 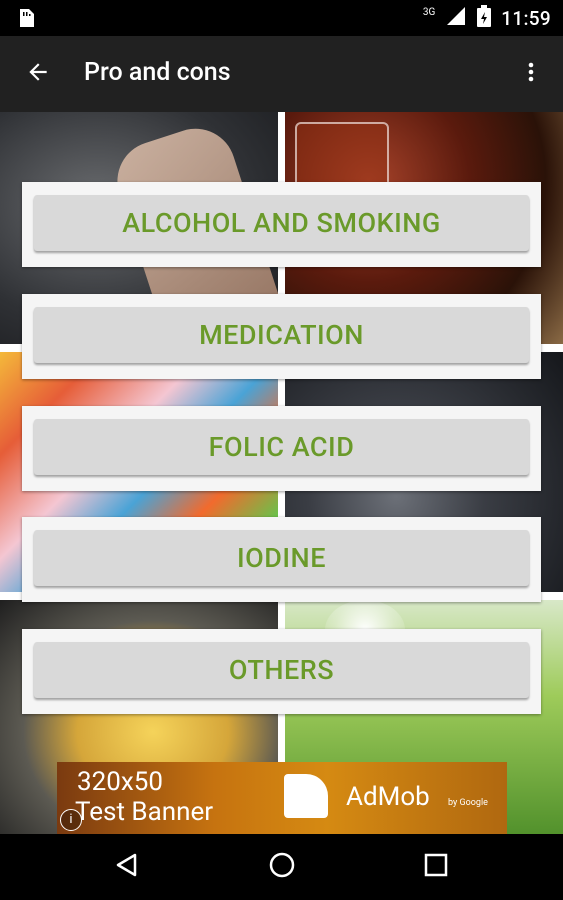 I want to click on overflow-menu-button, so click(x=531, y=74).